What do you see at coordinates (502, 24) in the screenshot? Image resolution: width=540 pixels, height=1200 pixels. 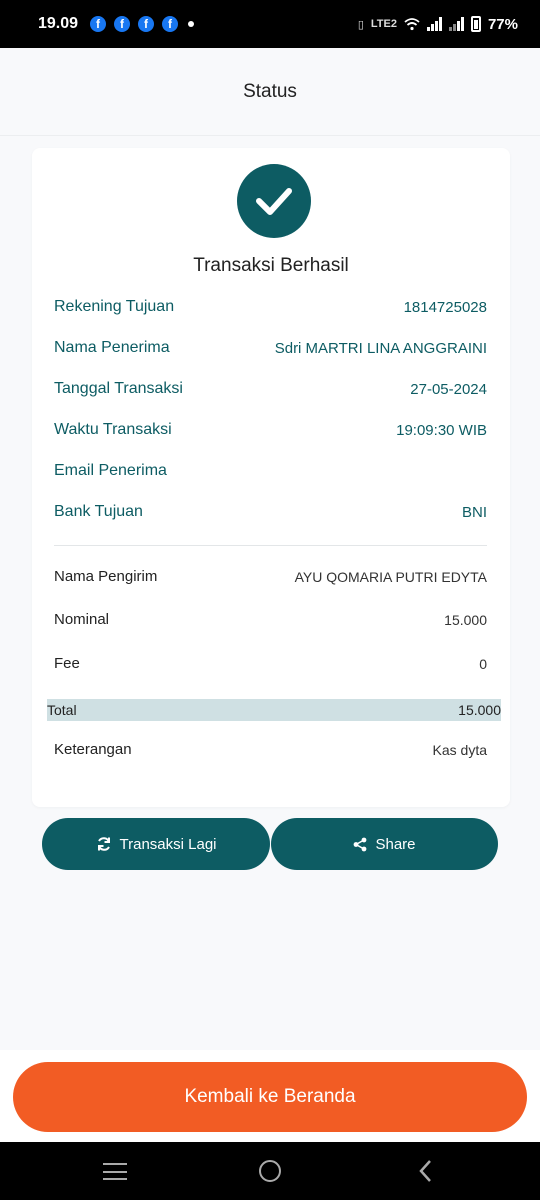 I see `battery-percent: 77%` at bounding box center [502, 24].